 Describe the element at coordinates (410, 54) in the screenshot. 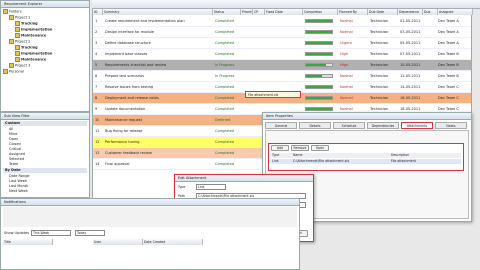

I see `due-date: 07-05-2011` at that location.